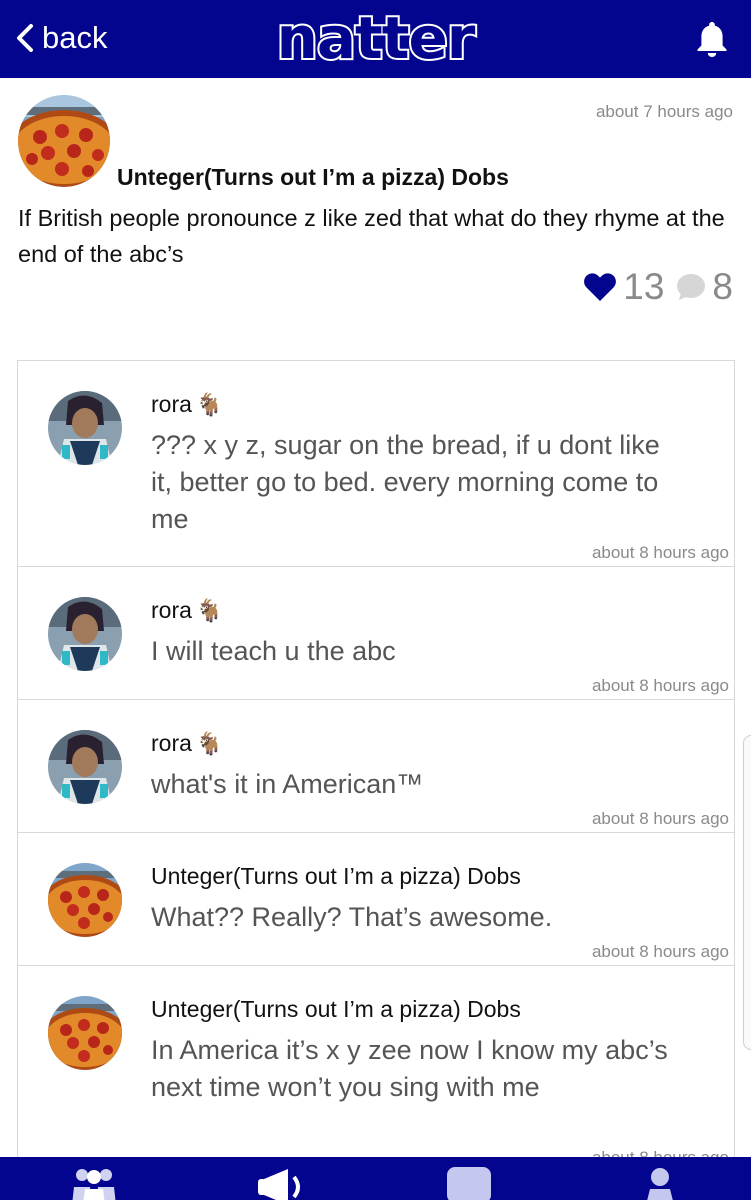 Image resolution: width=751 pixels, height=1200 pixels. What do you see at coordinates (747, 892) in the screenshot?
I see `scroll-edge-handle` at bounding box center [747, 892].